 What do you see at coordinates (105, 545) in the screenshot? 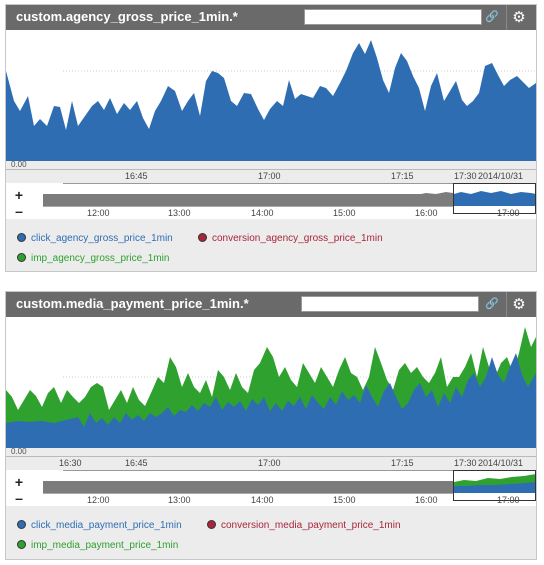
I see `legend-label: imp_media_payment_price_1min` at bounding box center [105, 545].